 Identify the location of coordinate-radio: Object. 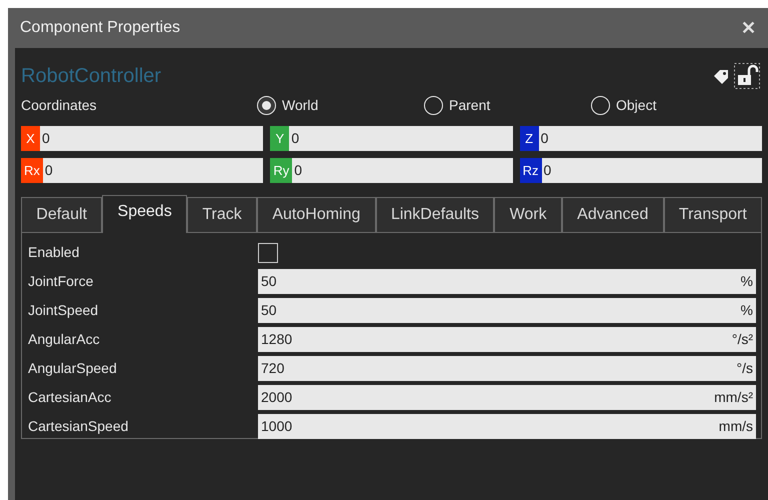
(623, 105).